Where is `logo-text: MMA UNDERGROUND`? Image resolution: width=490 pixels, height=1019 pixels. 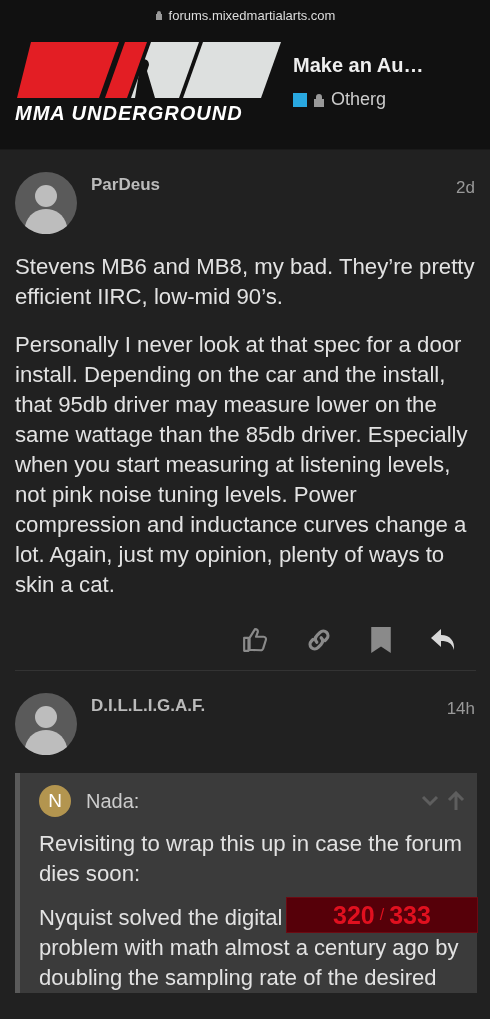
logo-text: MMA UNDERGROUND is located at coordinates (129, 113).